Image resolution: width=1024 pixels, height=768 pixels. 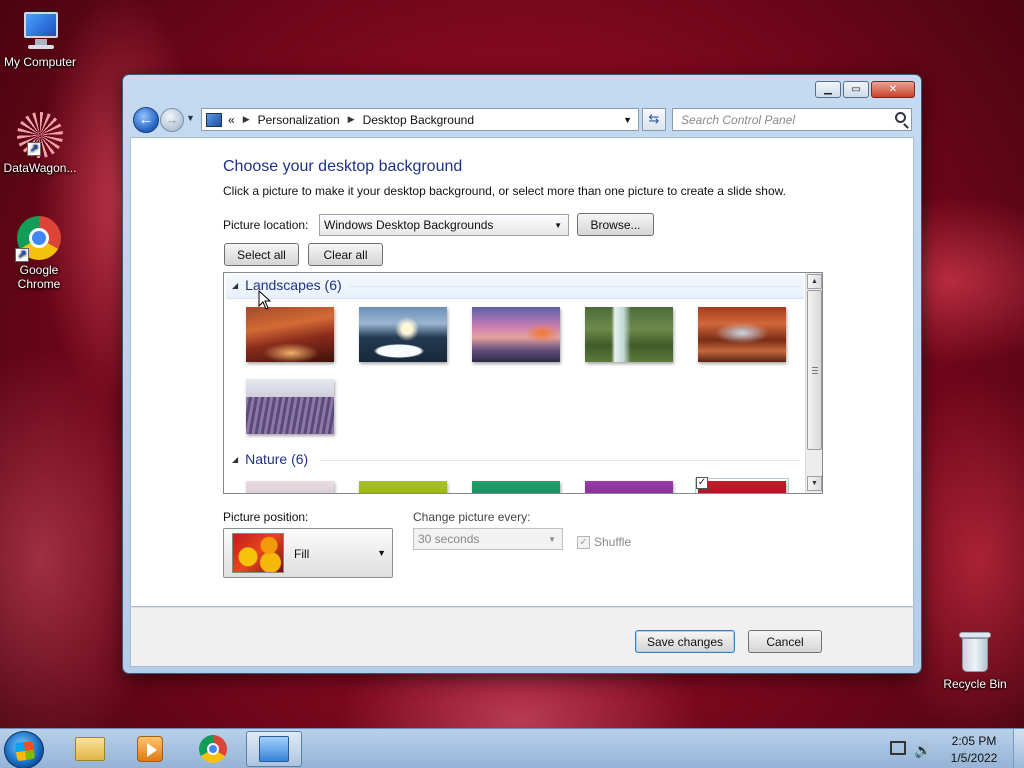 I want to click on shuffle-option: ✓ Shuffle, so click(x=604, y=542).